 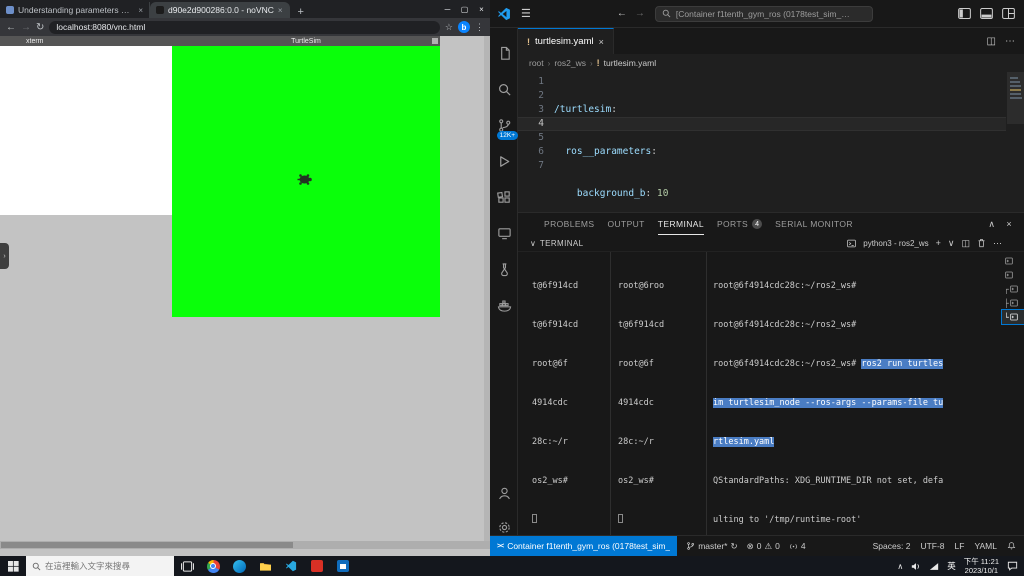 What do you see at coordinates (213, 566) in the screenshot?
I see `chrome-icon` at bounding box center [213, 566].